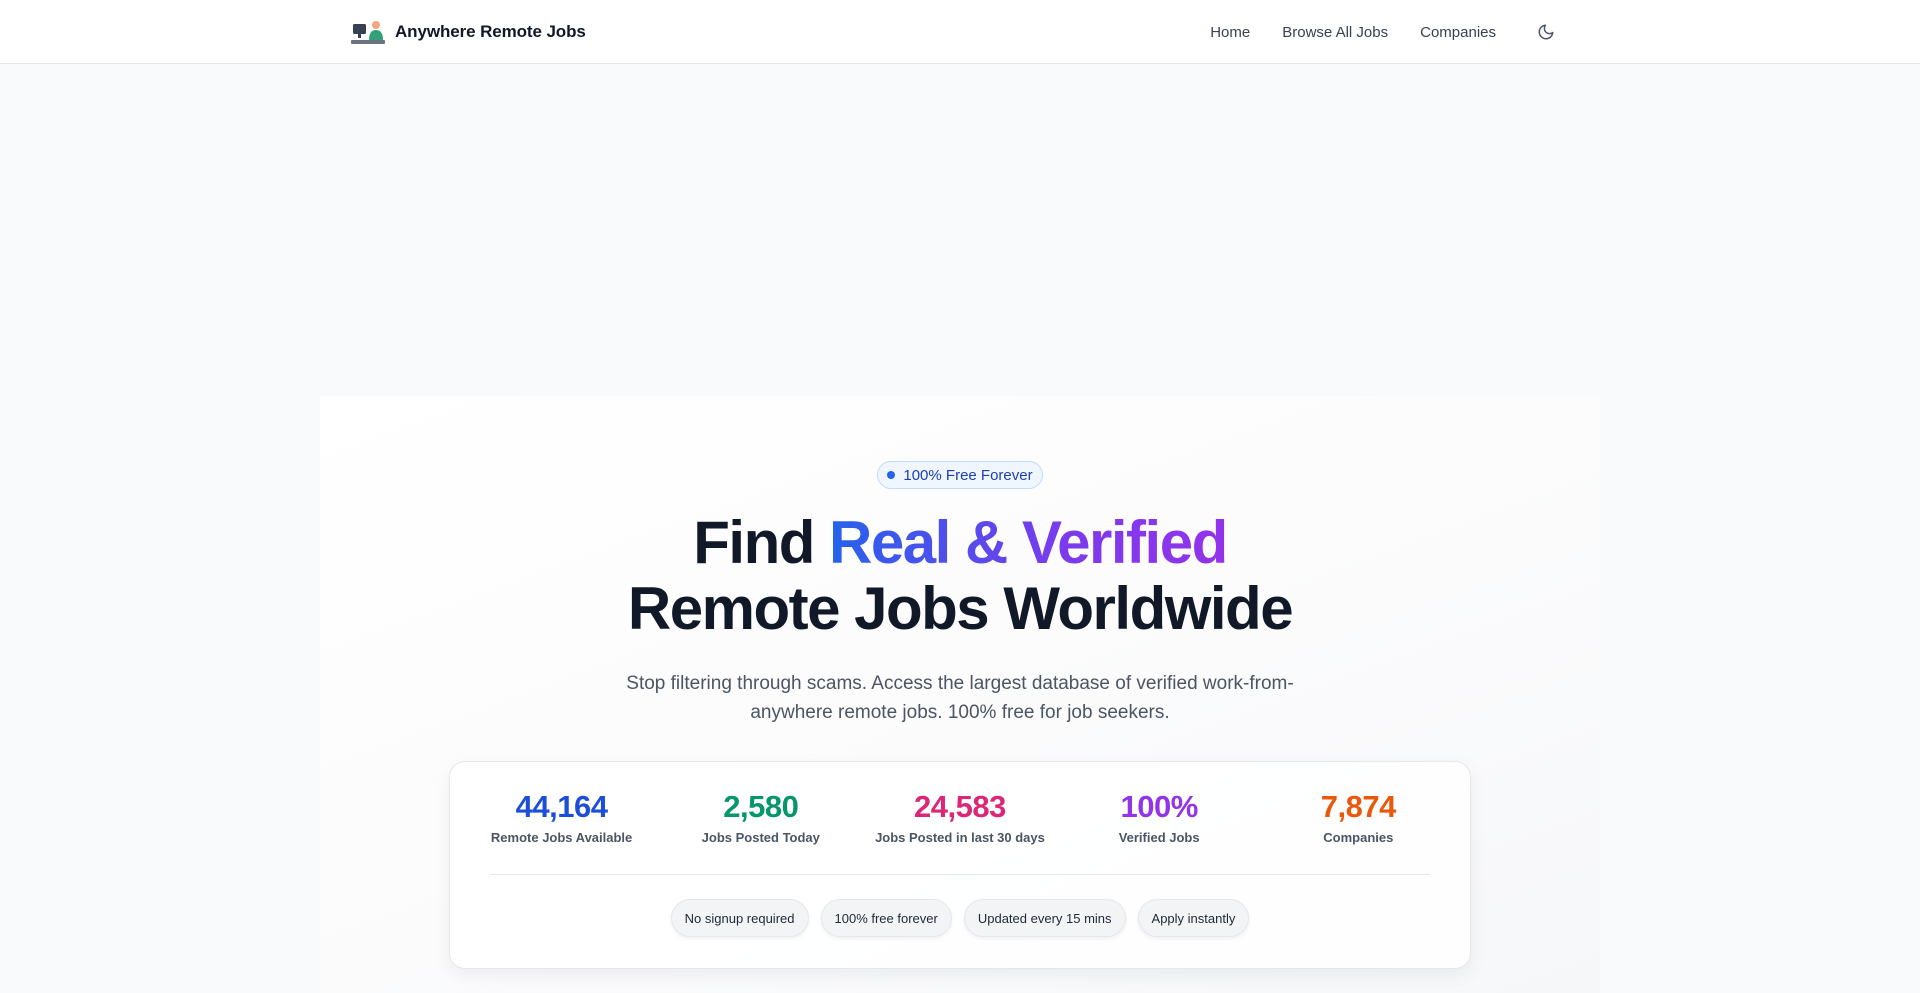 The image size is (1920, 993). I want to click on stat-value: 44,164, so click(561, 806).